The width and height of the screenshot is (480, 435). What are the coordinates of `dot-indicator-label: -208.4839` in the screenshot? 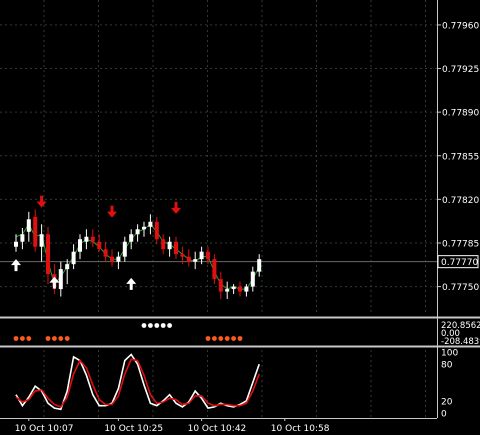 It's located at (460, 342).